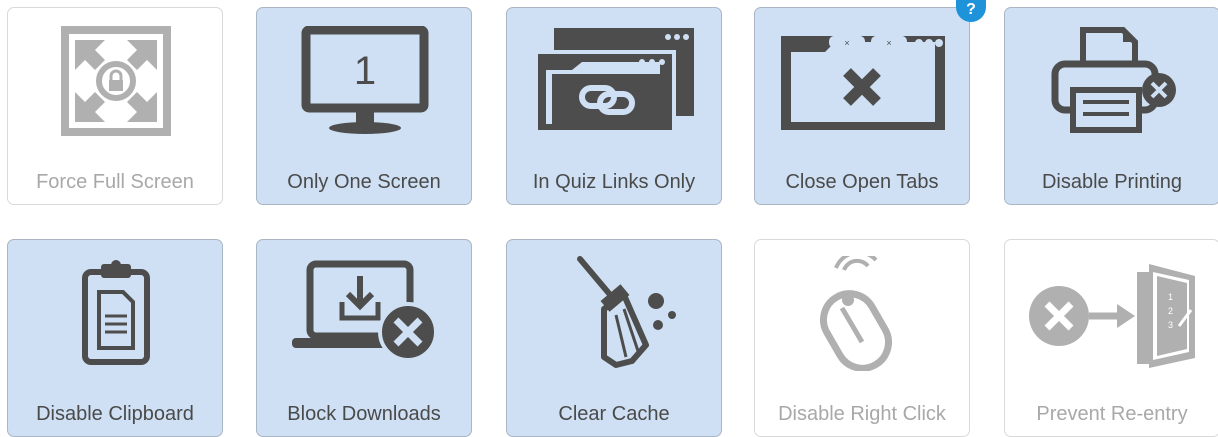 The height and width of the screenshot is (437, 1218). I want to click on door-number: 2, so click(1170, 311).